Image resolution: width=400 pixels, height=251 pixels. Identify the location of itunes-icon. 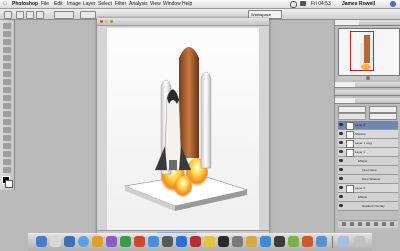
(167, 241).